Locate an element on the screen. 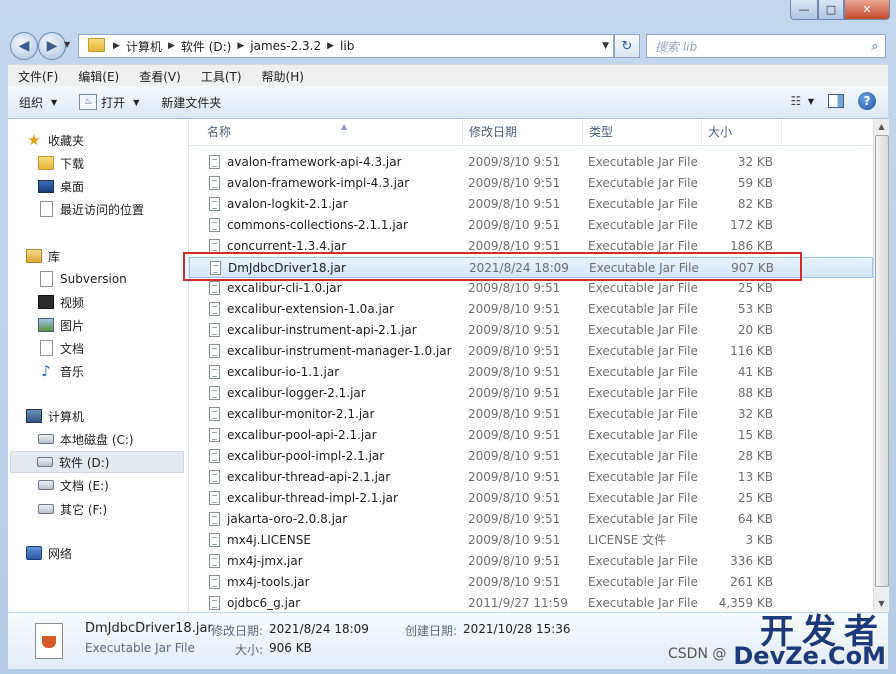 The width and height of the screenshot is (896, 674). nav-favorites: ★ 收藏夹 is located at coordinates (55, 140).